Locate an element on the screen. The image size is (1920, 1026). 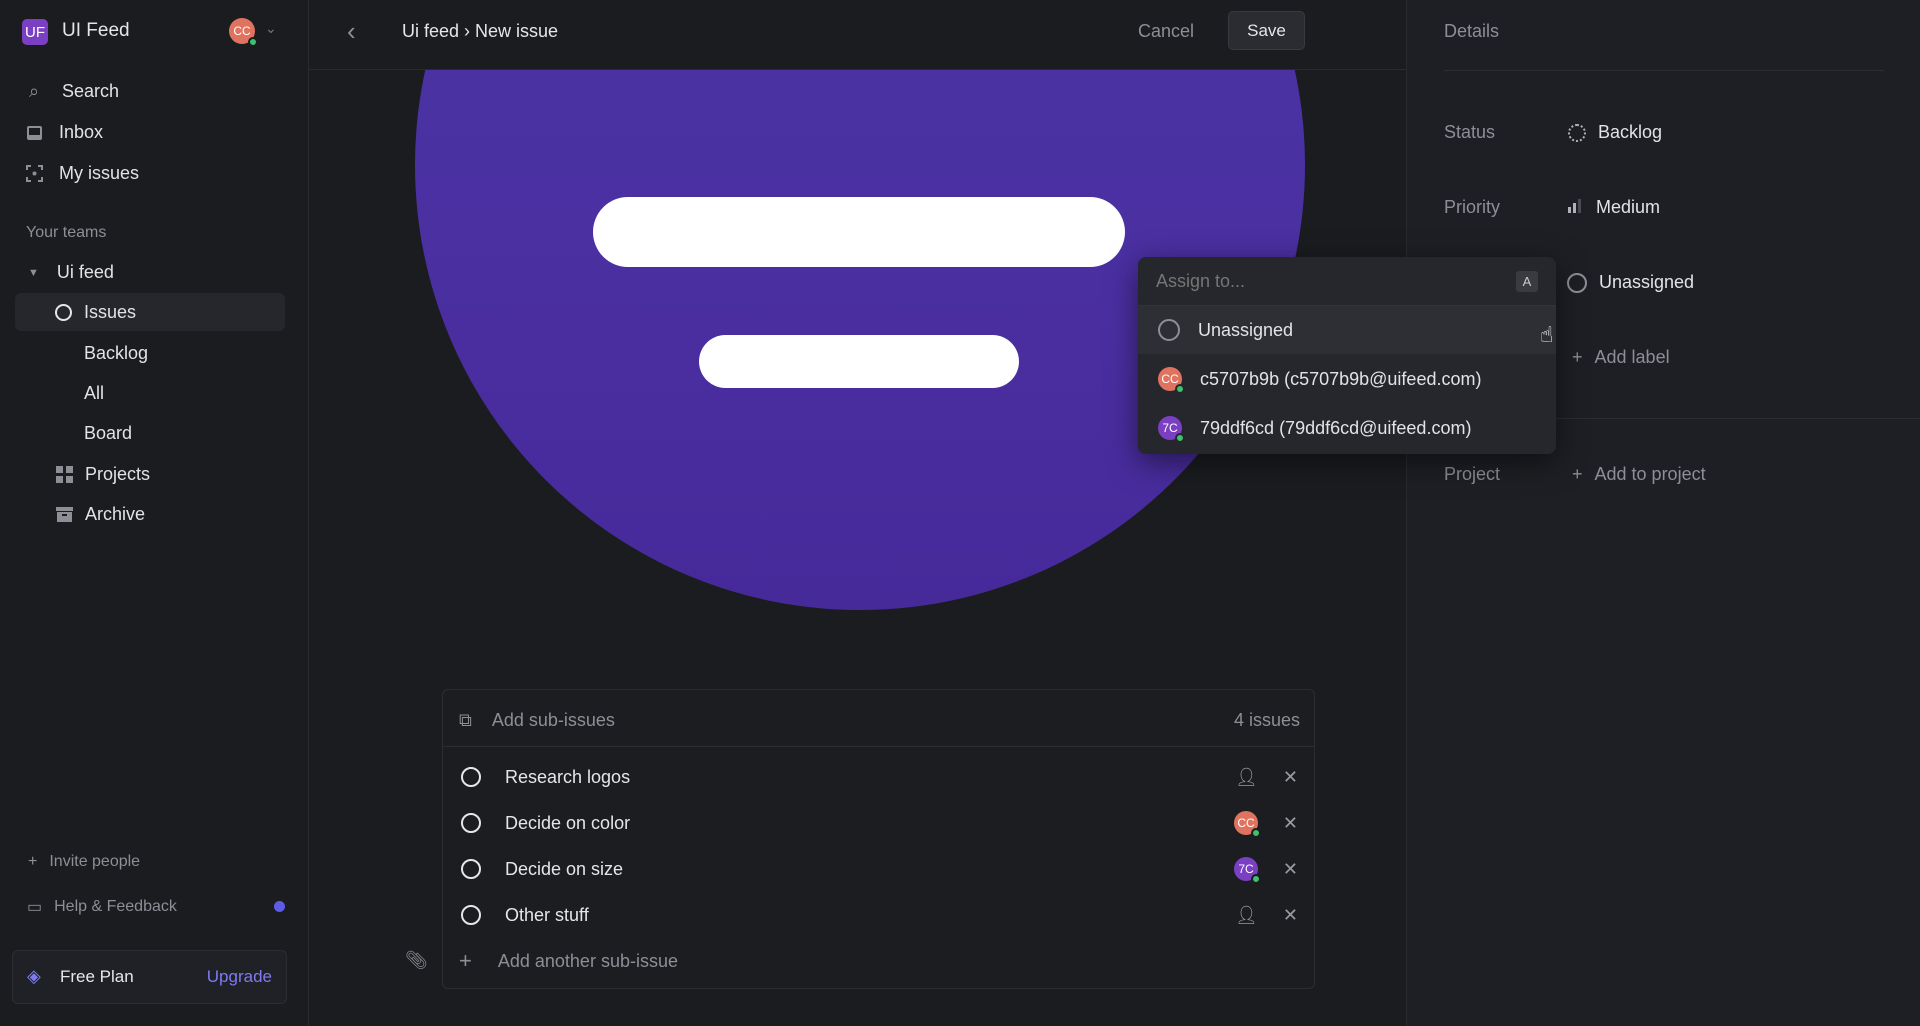
sub-issue-row: Research logos 👤︎ ✕ is located at coordinates (879, 777).